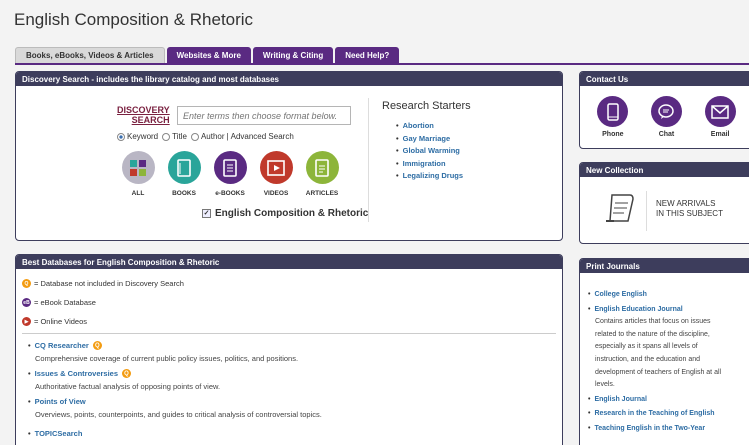 Image resolution: width=749 pixels, height=445 pixels. Describe the element at coordinates (668, 400) in the screenshot. I see `journal-item: English Journal` at that location.